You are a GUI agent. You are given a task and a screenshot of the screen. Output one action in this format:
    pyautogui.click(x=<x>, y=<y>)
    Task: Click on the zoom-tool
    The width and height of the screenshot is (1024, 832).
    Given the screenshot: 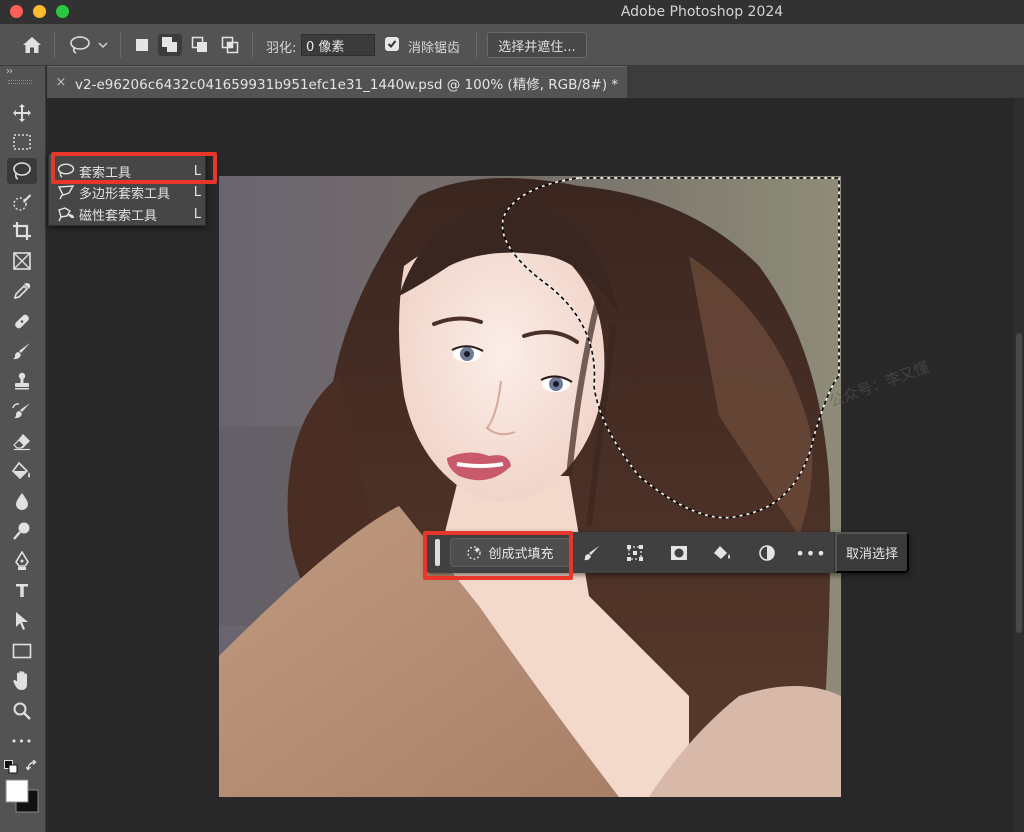 What is the action you would take?
    pyautogui.click(x=22, y=711)
    